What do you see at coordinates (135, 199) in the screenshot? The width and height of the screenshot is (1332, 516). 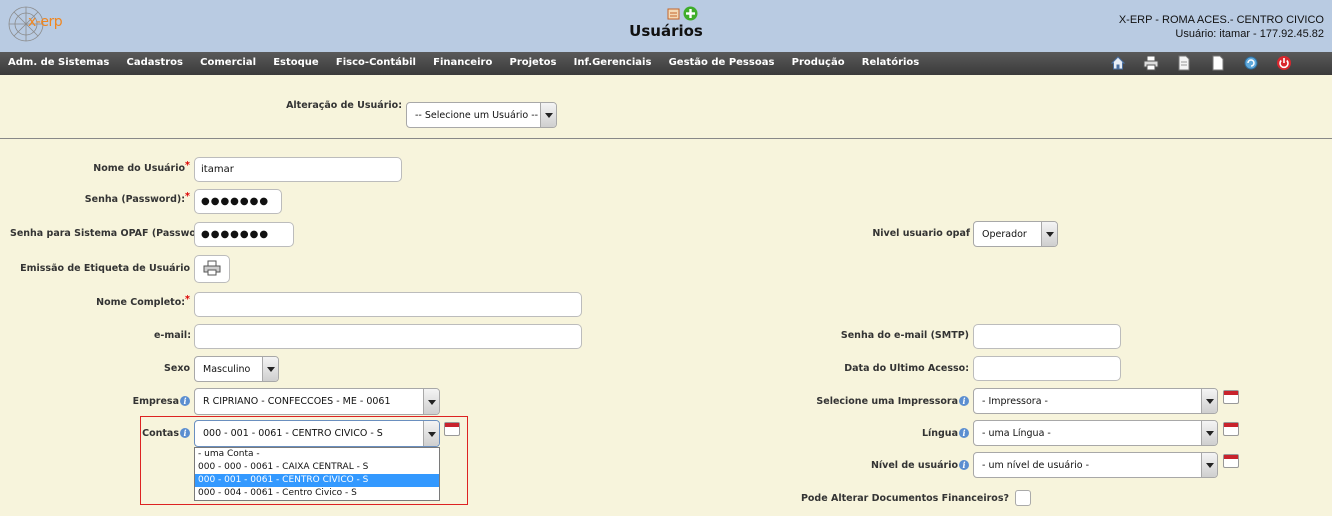 I see `senha-label-text: Senha (Password):` at bounding box center [135, 199].